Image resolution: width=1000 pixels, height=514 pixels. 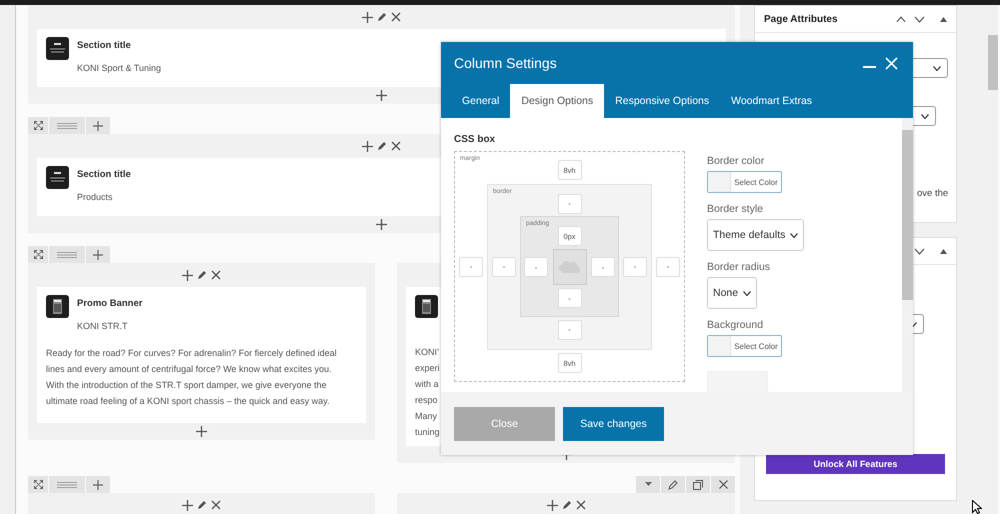 I want to click on tab: Responsive Options, so click(x=662, y=101).